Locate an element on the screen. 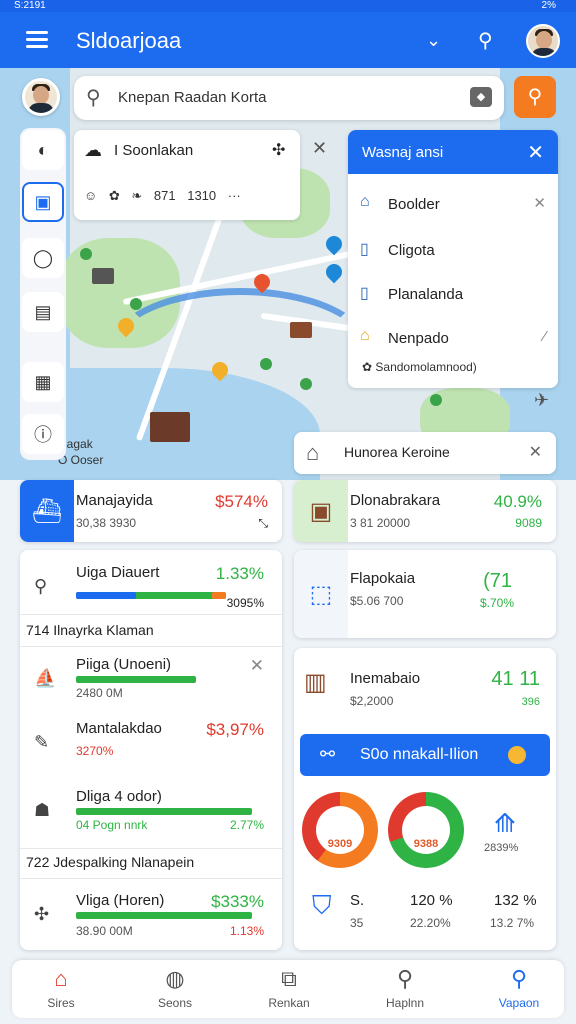 The image size is (576, 1024). nav-item-renkan: ⧉ Renkan is located at coordinates (289, 988).